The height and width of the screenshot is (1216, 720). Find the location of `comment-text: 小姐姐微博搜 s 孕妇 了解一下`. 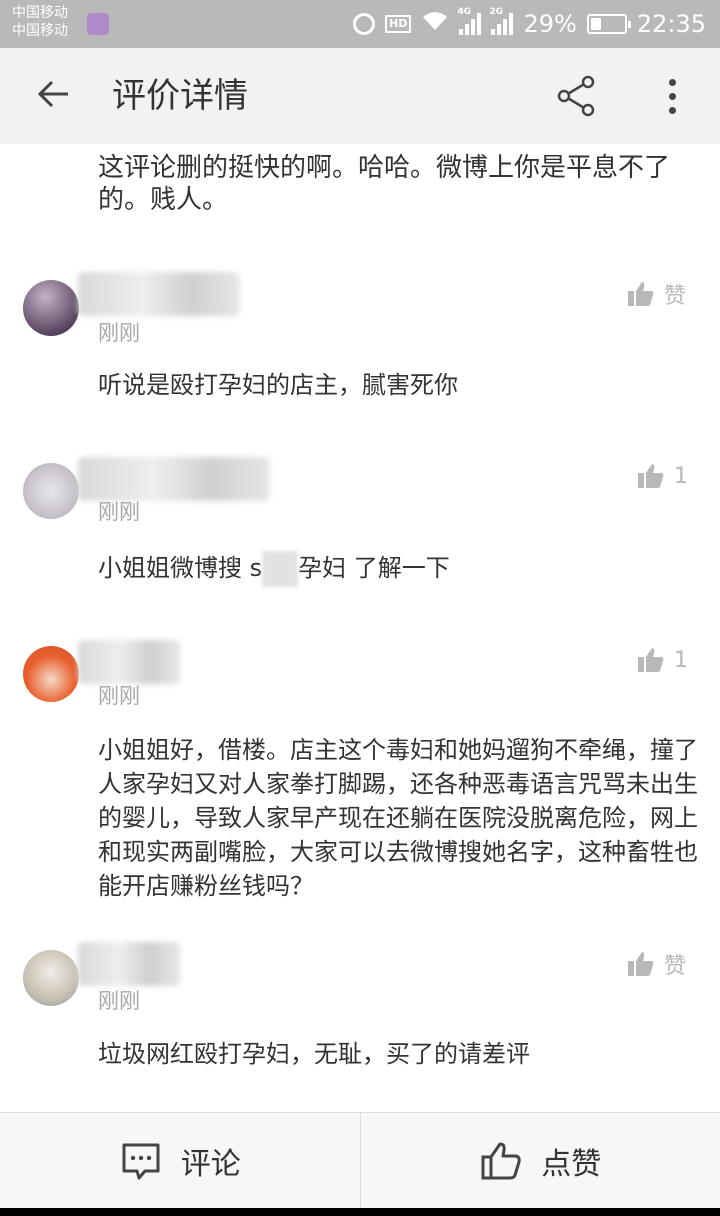

comment-text: 小姐姐微博搜 s 孕妇 了解一下 is located at coordinates (398, 569).